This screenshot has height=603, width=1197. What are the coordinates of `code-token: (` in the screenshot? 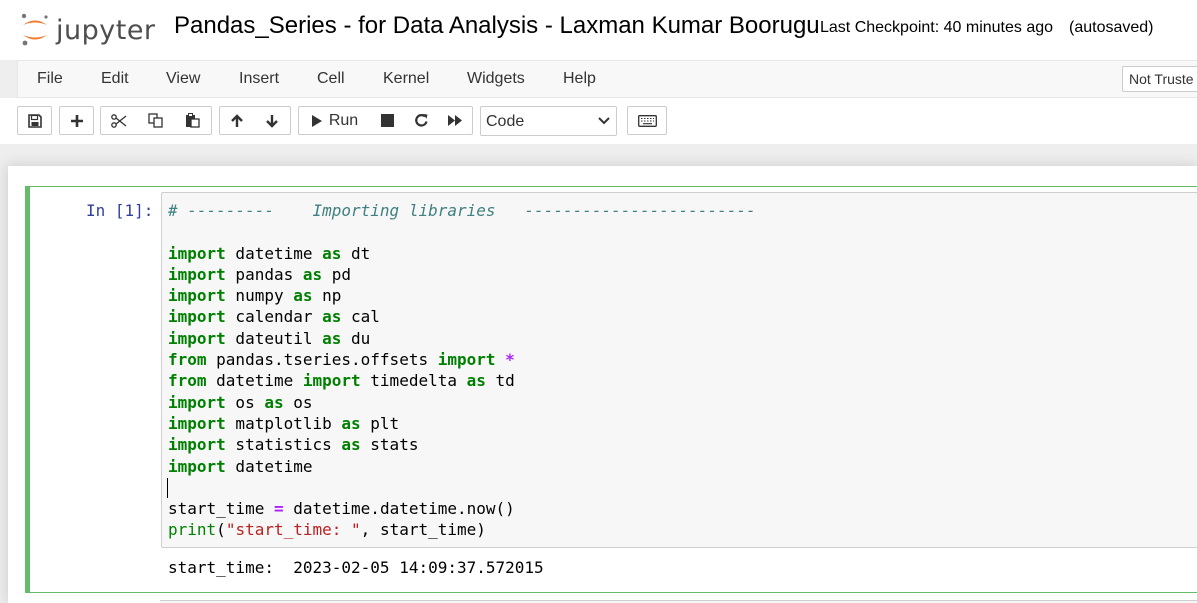 It's located at (221, 530).